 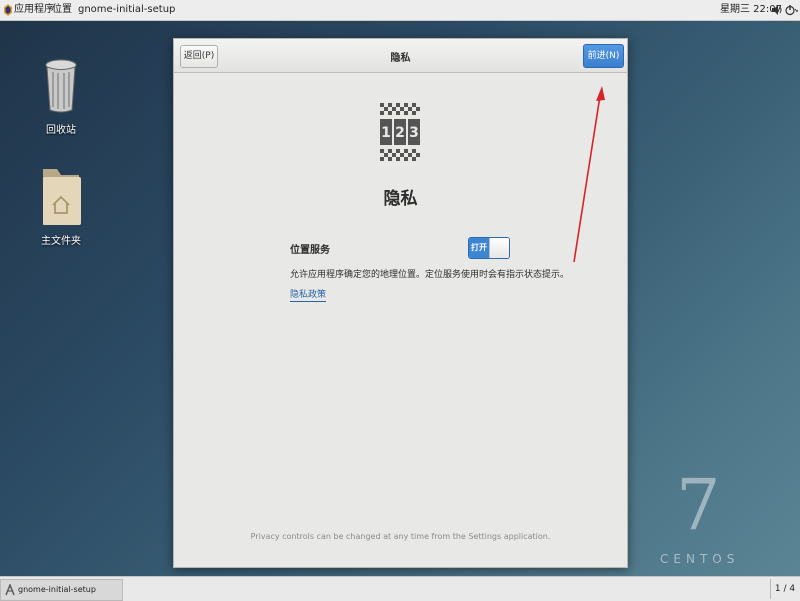 What do you see at coordinates (10, 590) in the screenshot?
I see `setup-app-icon` at bounding box center [10, 590].